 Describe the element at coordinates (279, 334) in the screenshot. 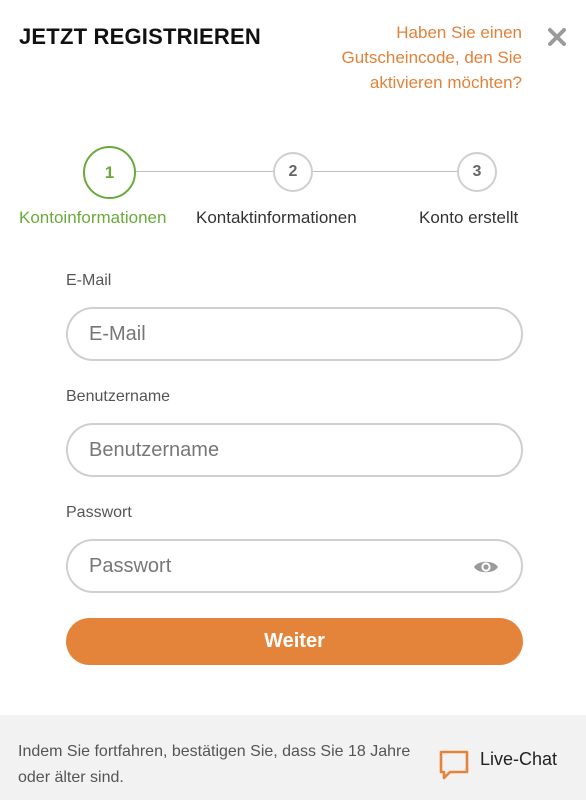

I see `email-input` at that location.